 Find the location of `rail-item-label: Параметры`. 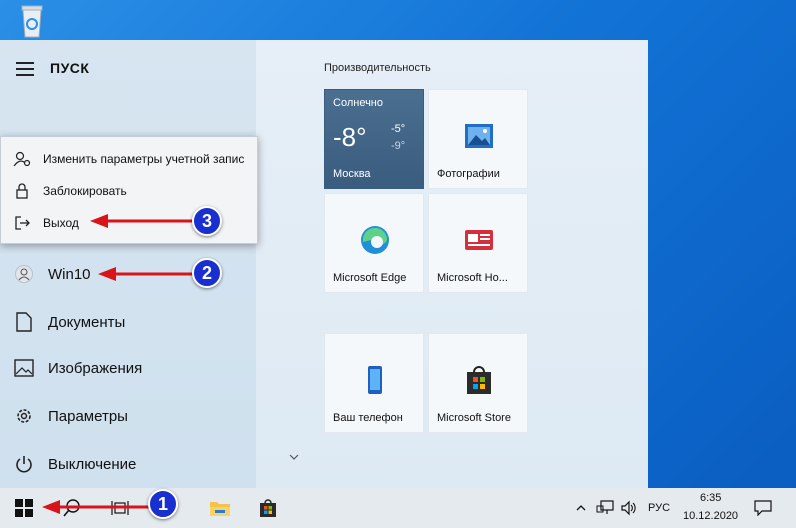

rail-item-label: Параметры is located at coordinates (88, 416).